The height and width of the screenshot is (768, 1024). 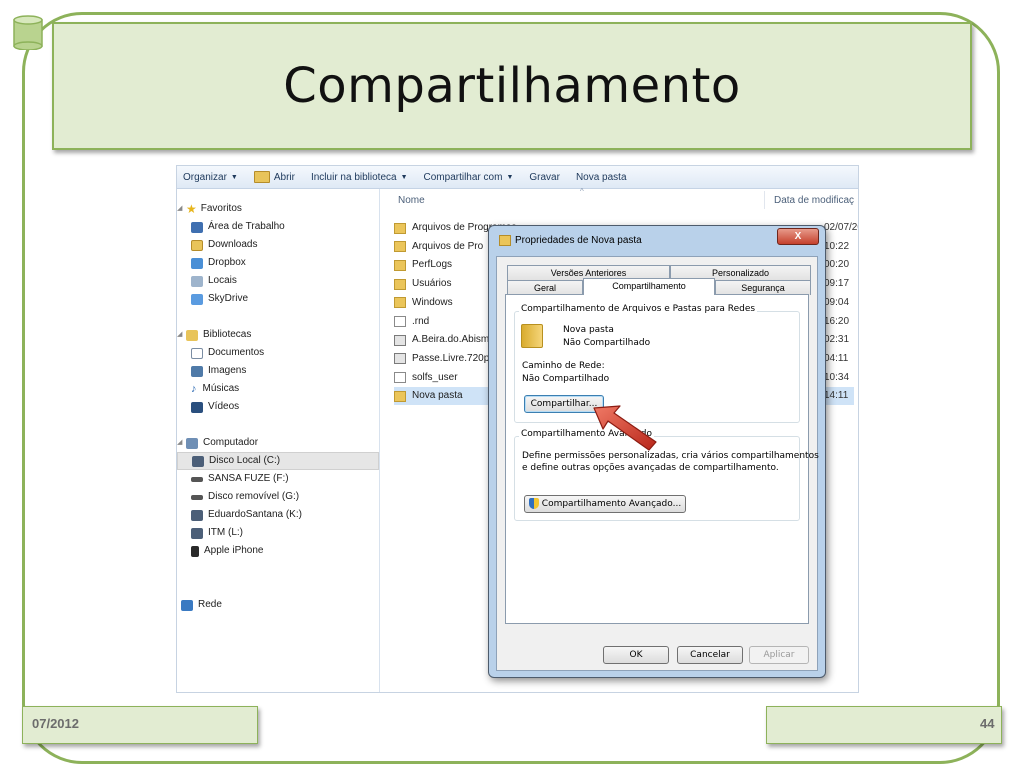 I want to click on folder-name: Nova pasta, so click(x=588, y=330).